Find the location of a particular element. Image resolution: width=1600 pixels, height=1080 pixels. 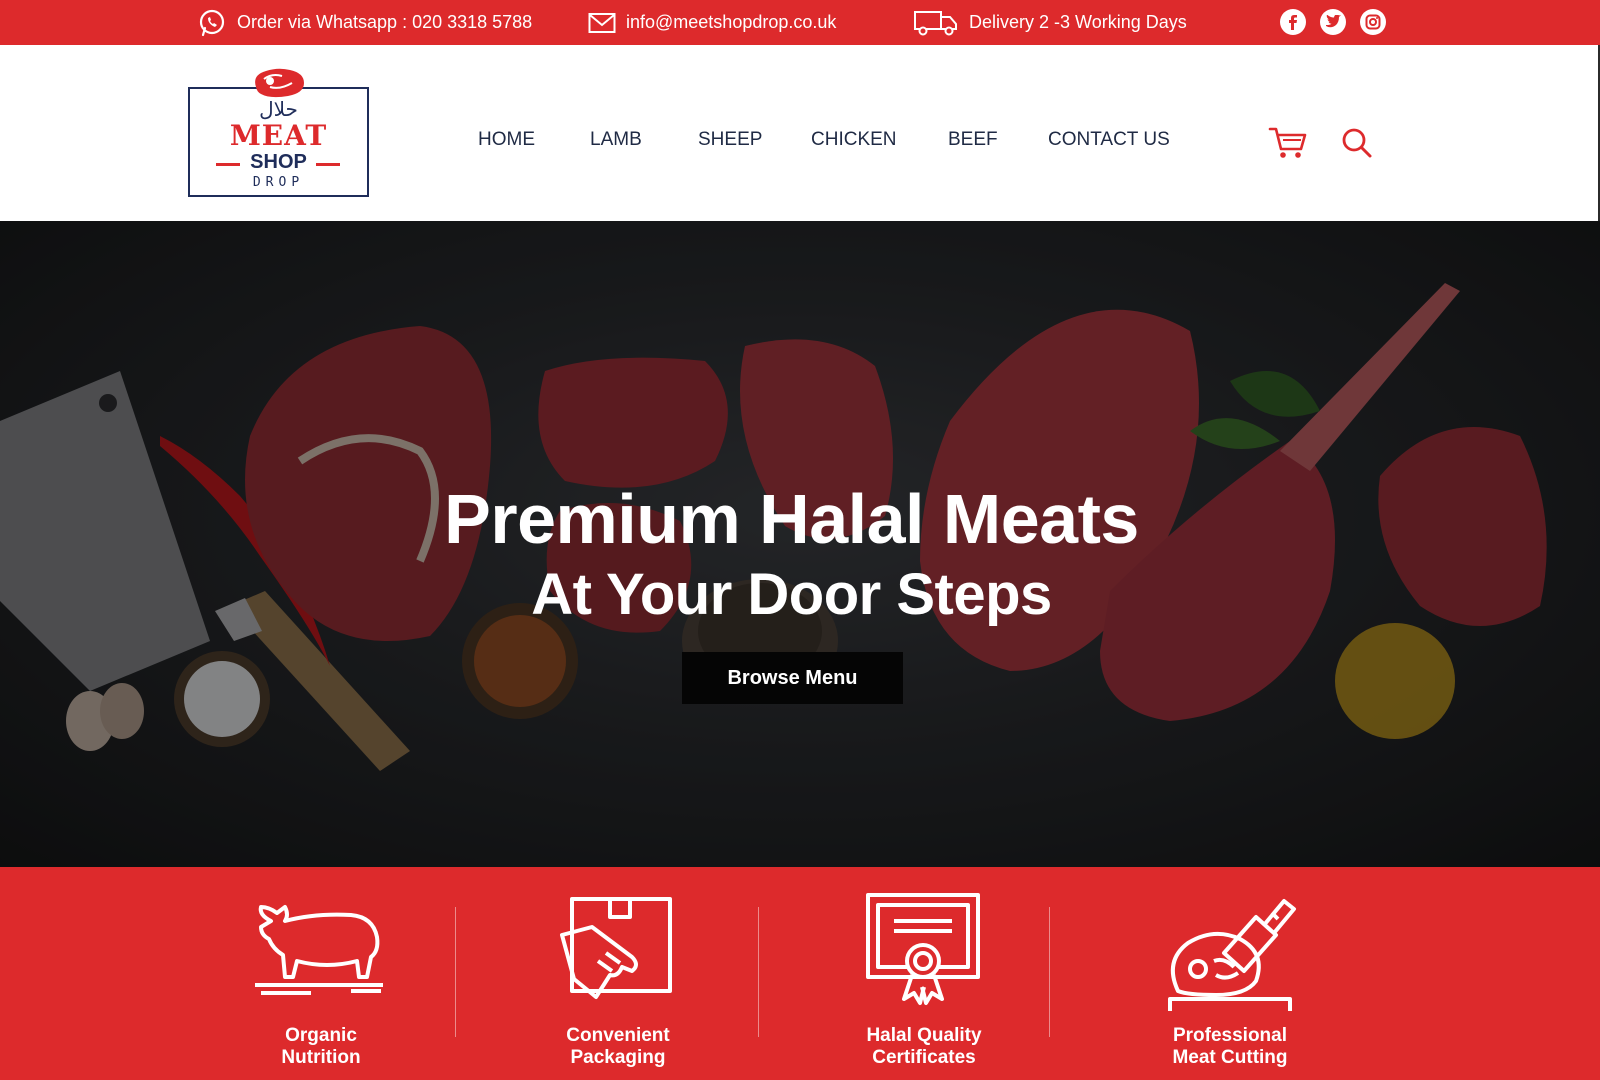

feature-line2: Meat Cutting is located at coordinates (1230, 1057).